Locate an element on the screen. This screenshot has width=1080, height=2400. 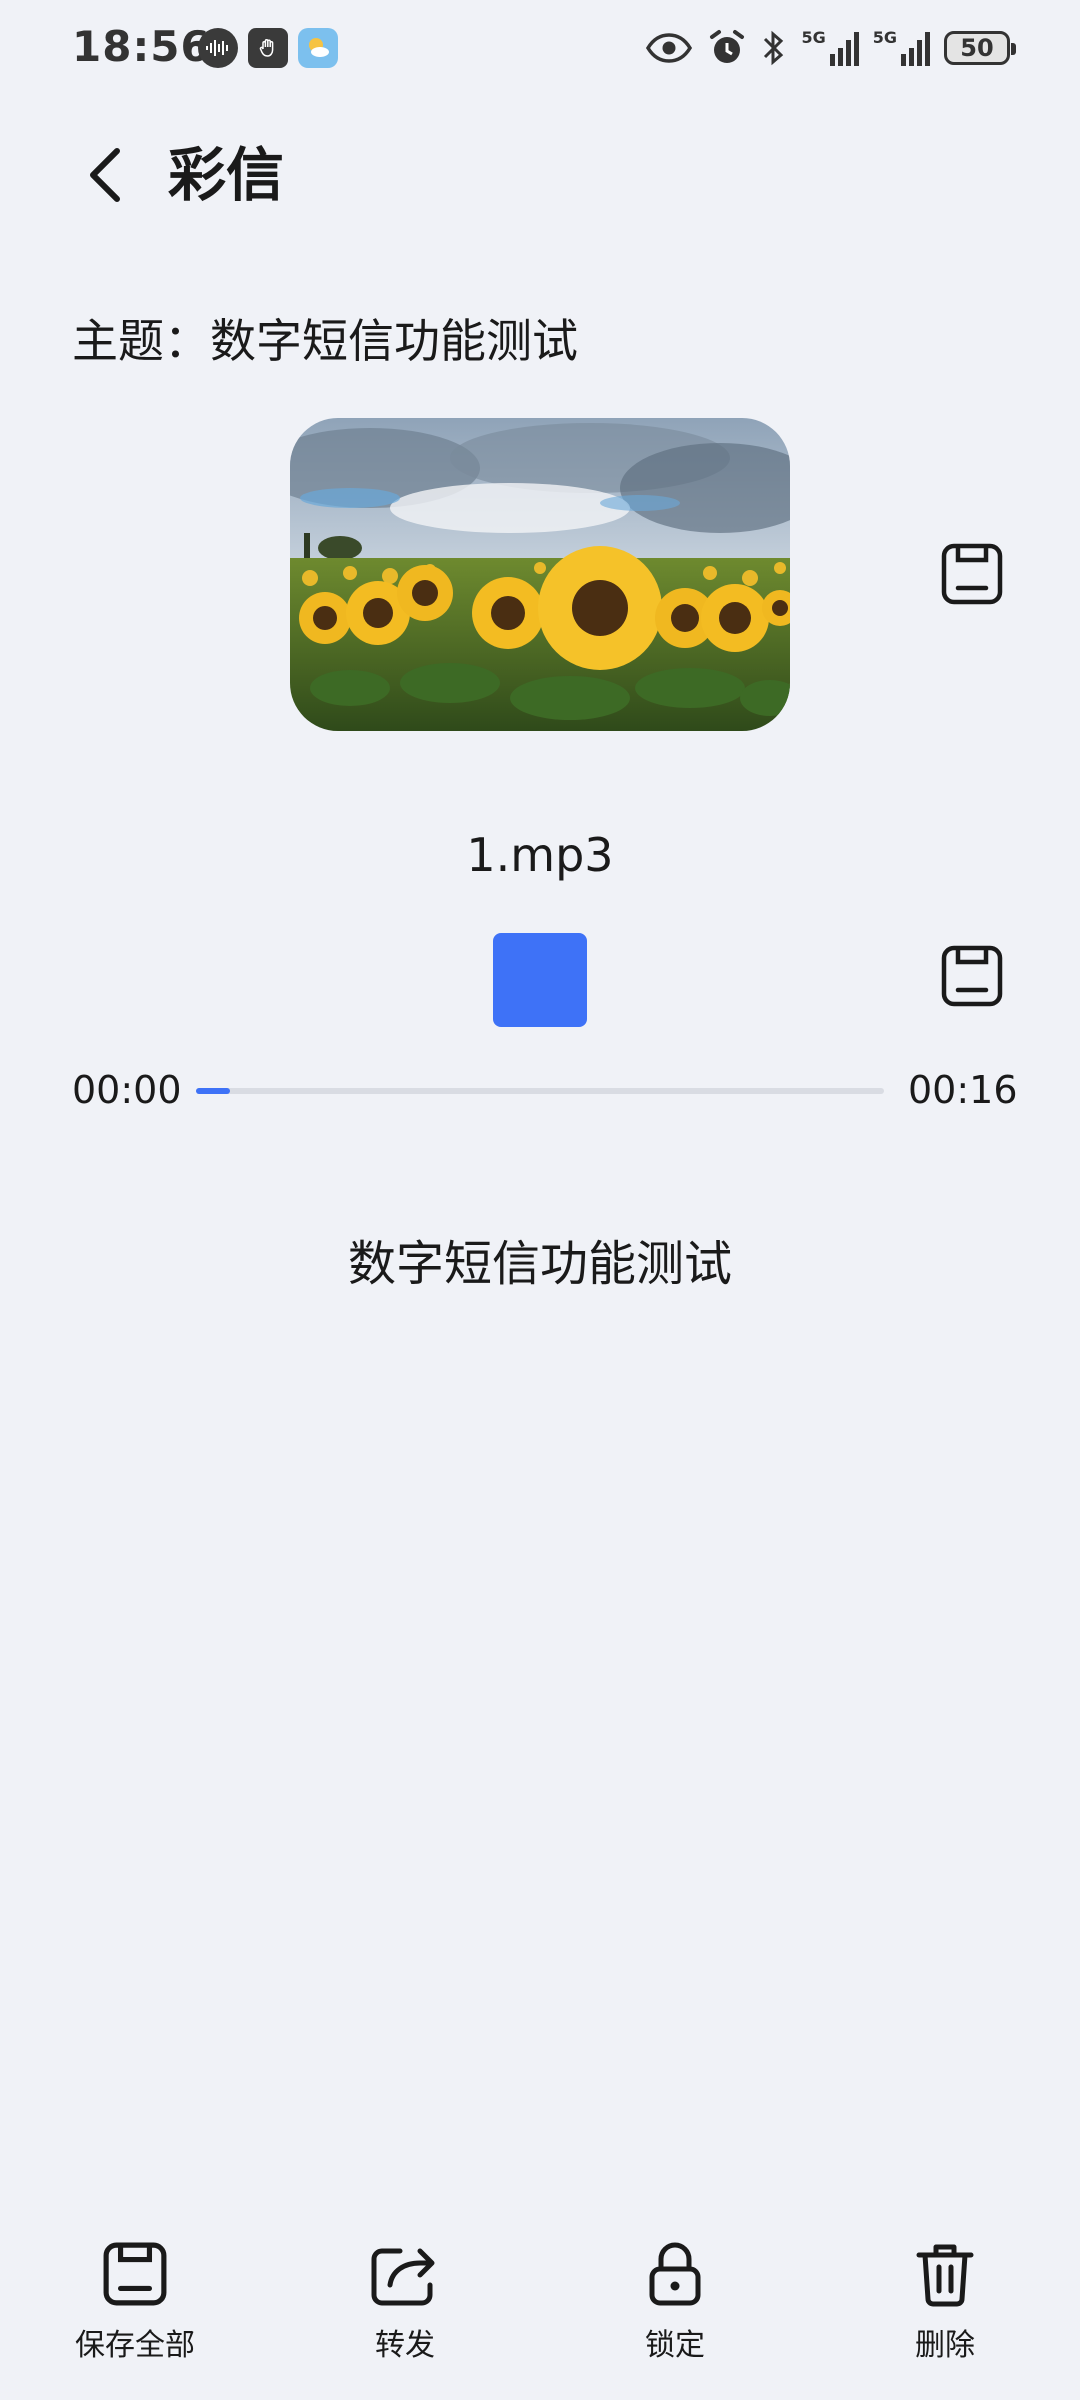
message-subject: 主题：数字短信功能测试 is located at coordinates (325, 341).